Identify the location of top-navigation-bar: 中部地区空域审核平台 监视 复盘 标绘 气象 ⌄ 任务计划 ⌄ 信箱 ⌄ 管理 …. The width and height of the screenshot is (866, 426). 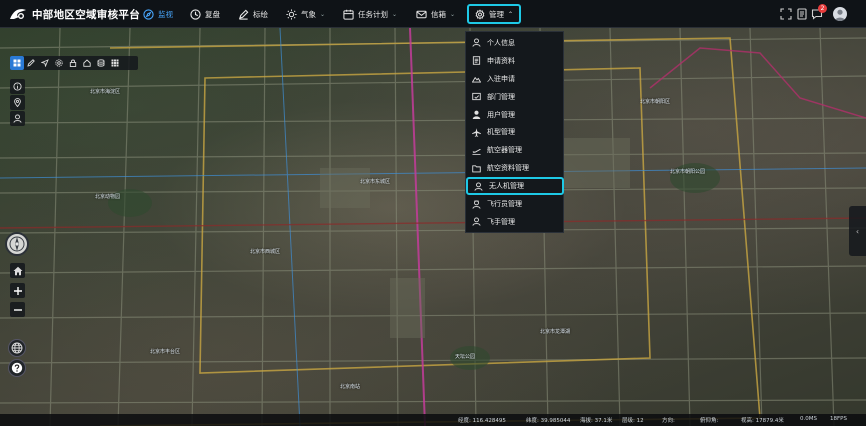
(433, 14).